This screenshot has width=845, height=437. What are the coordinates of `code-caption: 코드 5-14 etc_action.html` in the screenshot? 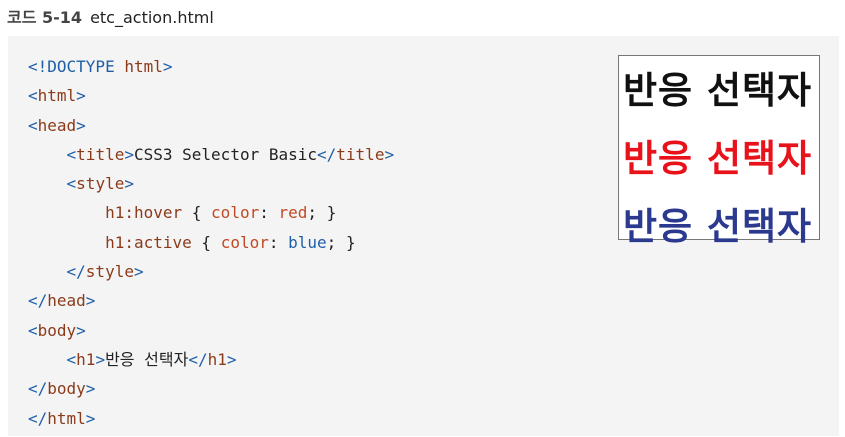 It's located at (110, 16).